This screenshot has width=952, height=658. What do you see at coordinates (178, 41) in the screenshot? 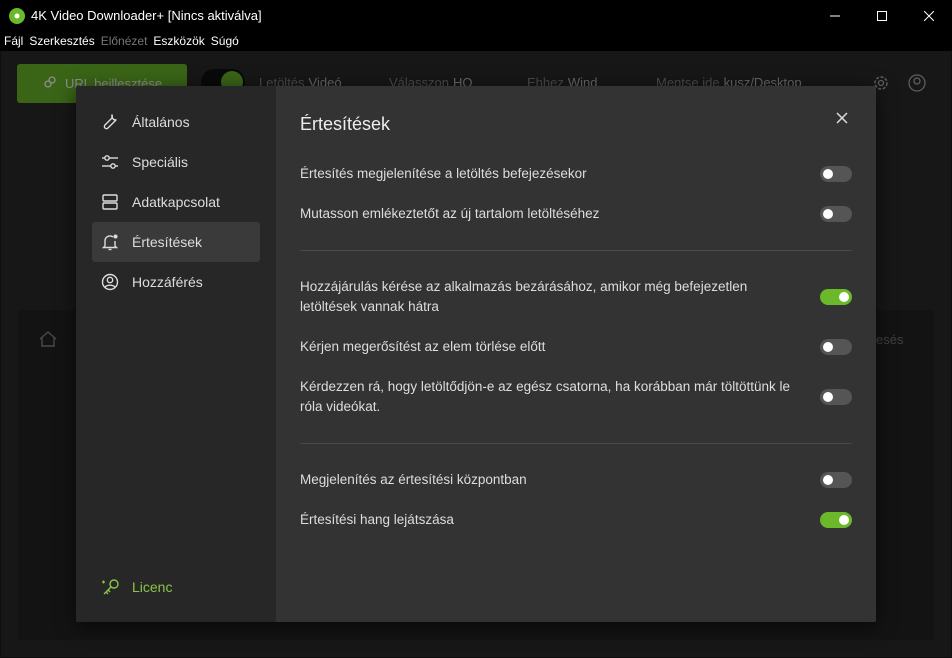
I see `menu-tools: Eszközök` at bounding box center [178, 41].